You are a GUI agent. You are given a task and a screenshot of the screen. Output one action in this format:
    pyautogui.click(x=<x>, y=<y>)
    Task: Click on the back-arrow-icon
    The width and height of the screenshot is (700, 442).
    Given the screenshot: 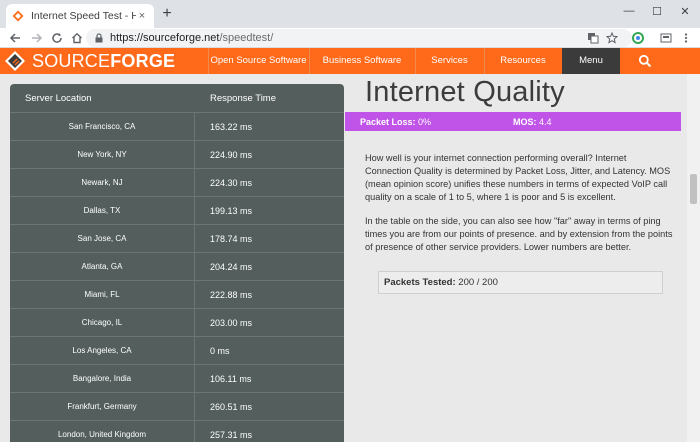 What is the action you would take?
    pyautogui.click(x=14, y=38)
    